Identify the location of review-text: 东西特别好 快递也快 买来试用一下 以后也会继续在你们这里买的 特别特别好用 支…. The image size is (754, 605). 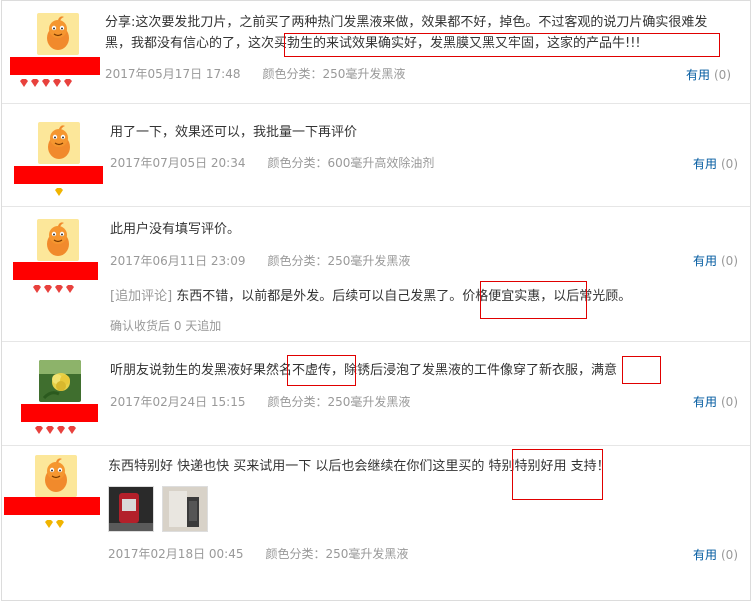
(359, 466).